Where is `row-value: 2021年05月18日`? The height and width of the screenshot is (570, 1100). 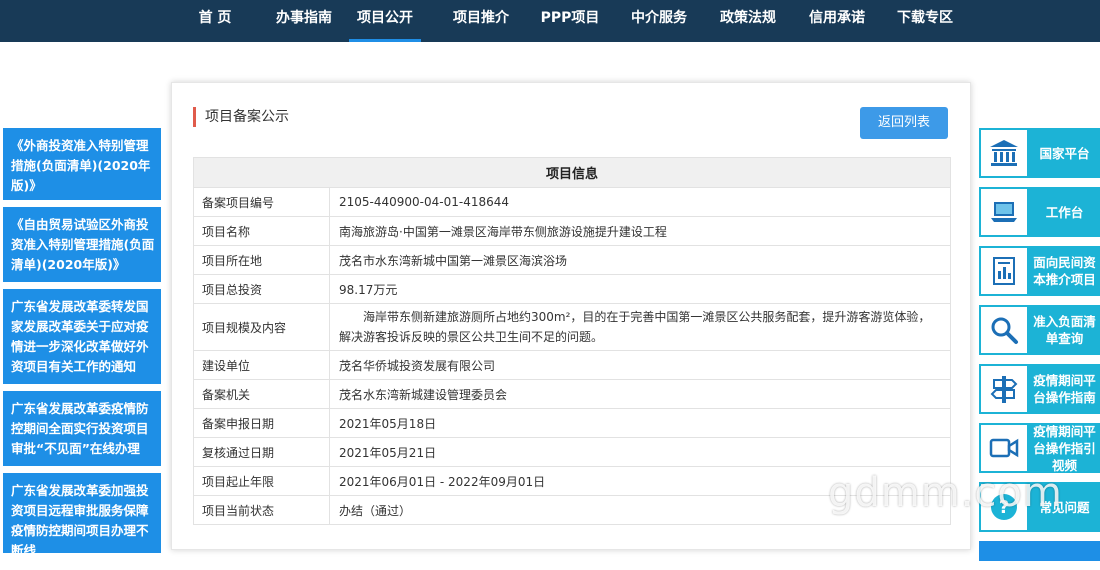
row-value: 2021年05月18日 is located at coordinates (640, 423).